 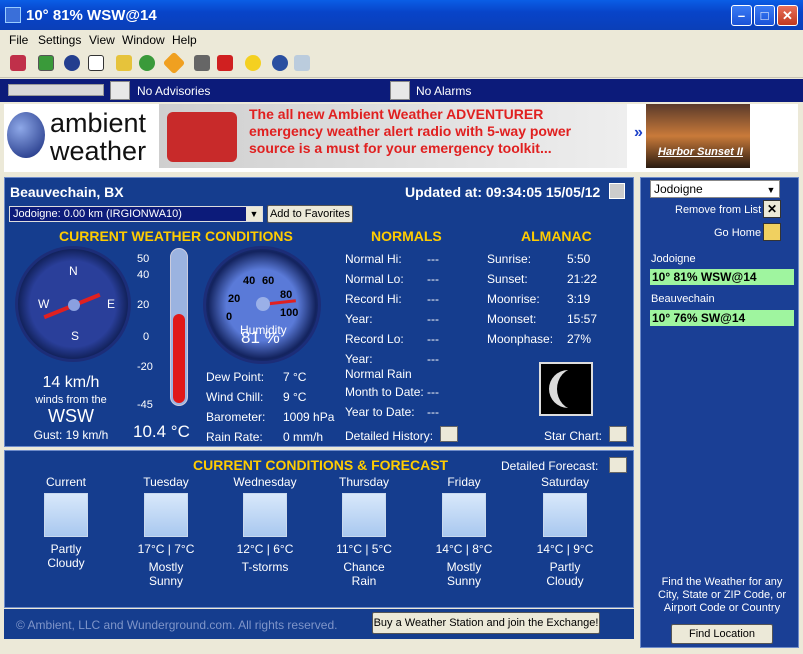 I want to click on favorite-summary: 10° 76% SW@14, so click(x=722, y=318).